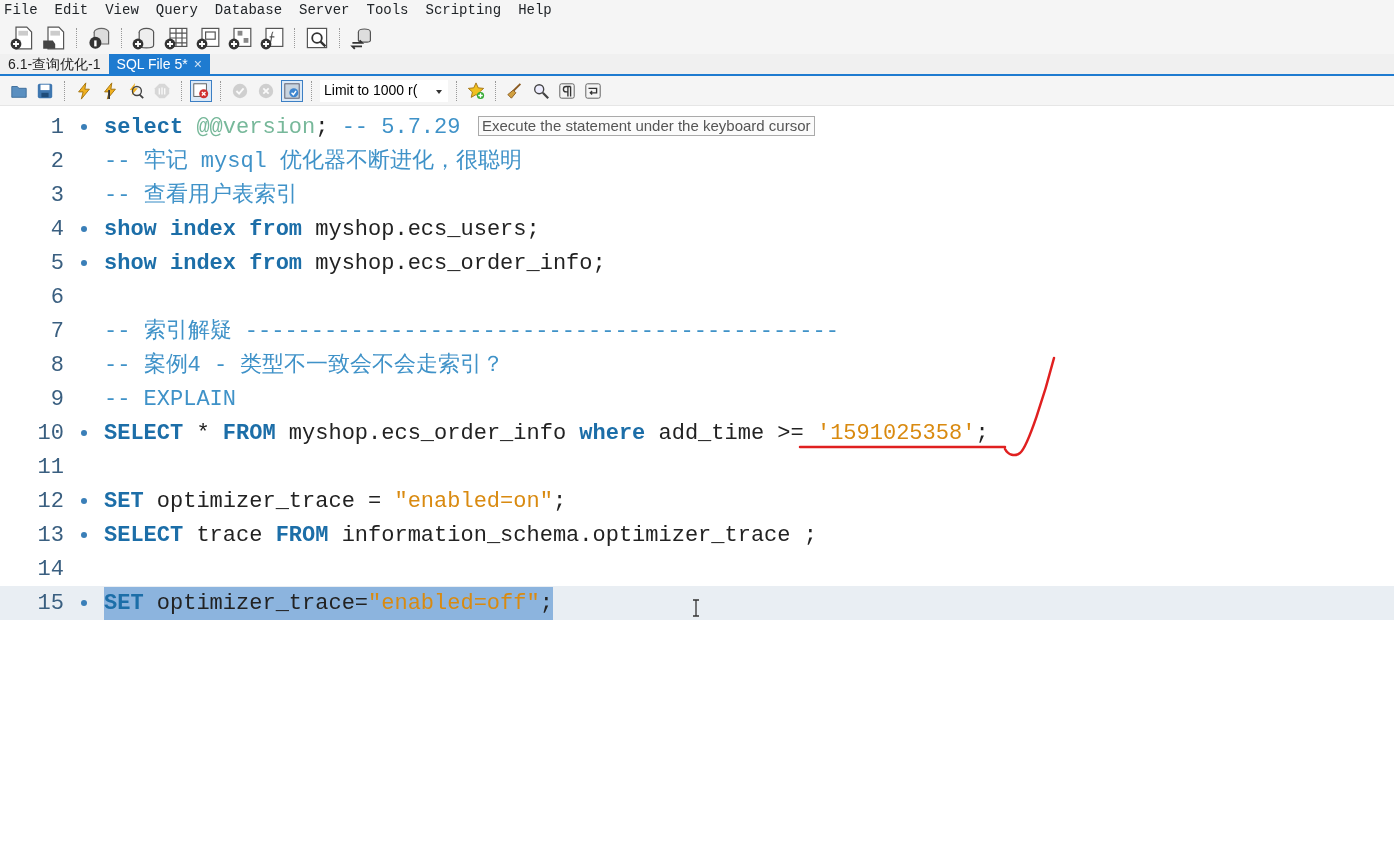 This screenshot has height=844, width=1394. I want to click on editor-tab: 6.1-查询优化-1, so click(54, 64).